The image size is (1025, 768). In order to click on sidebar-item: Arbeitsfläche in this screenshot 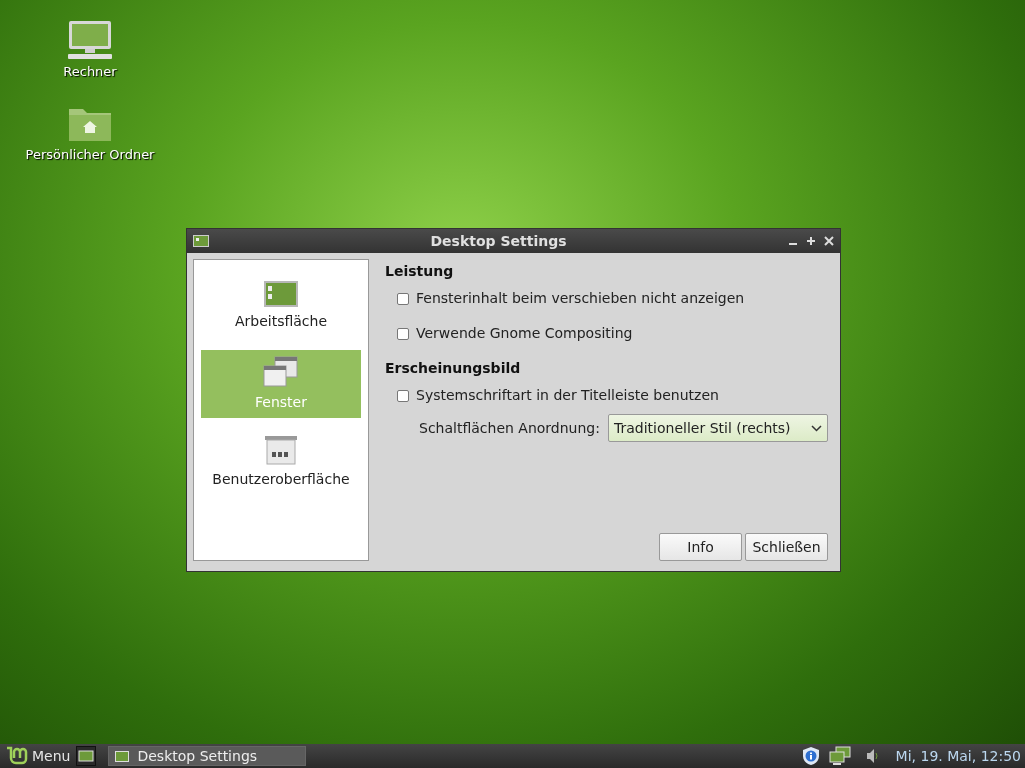, I will do `click(281, 306)`.